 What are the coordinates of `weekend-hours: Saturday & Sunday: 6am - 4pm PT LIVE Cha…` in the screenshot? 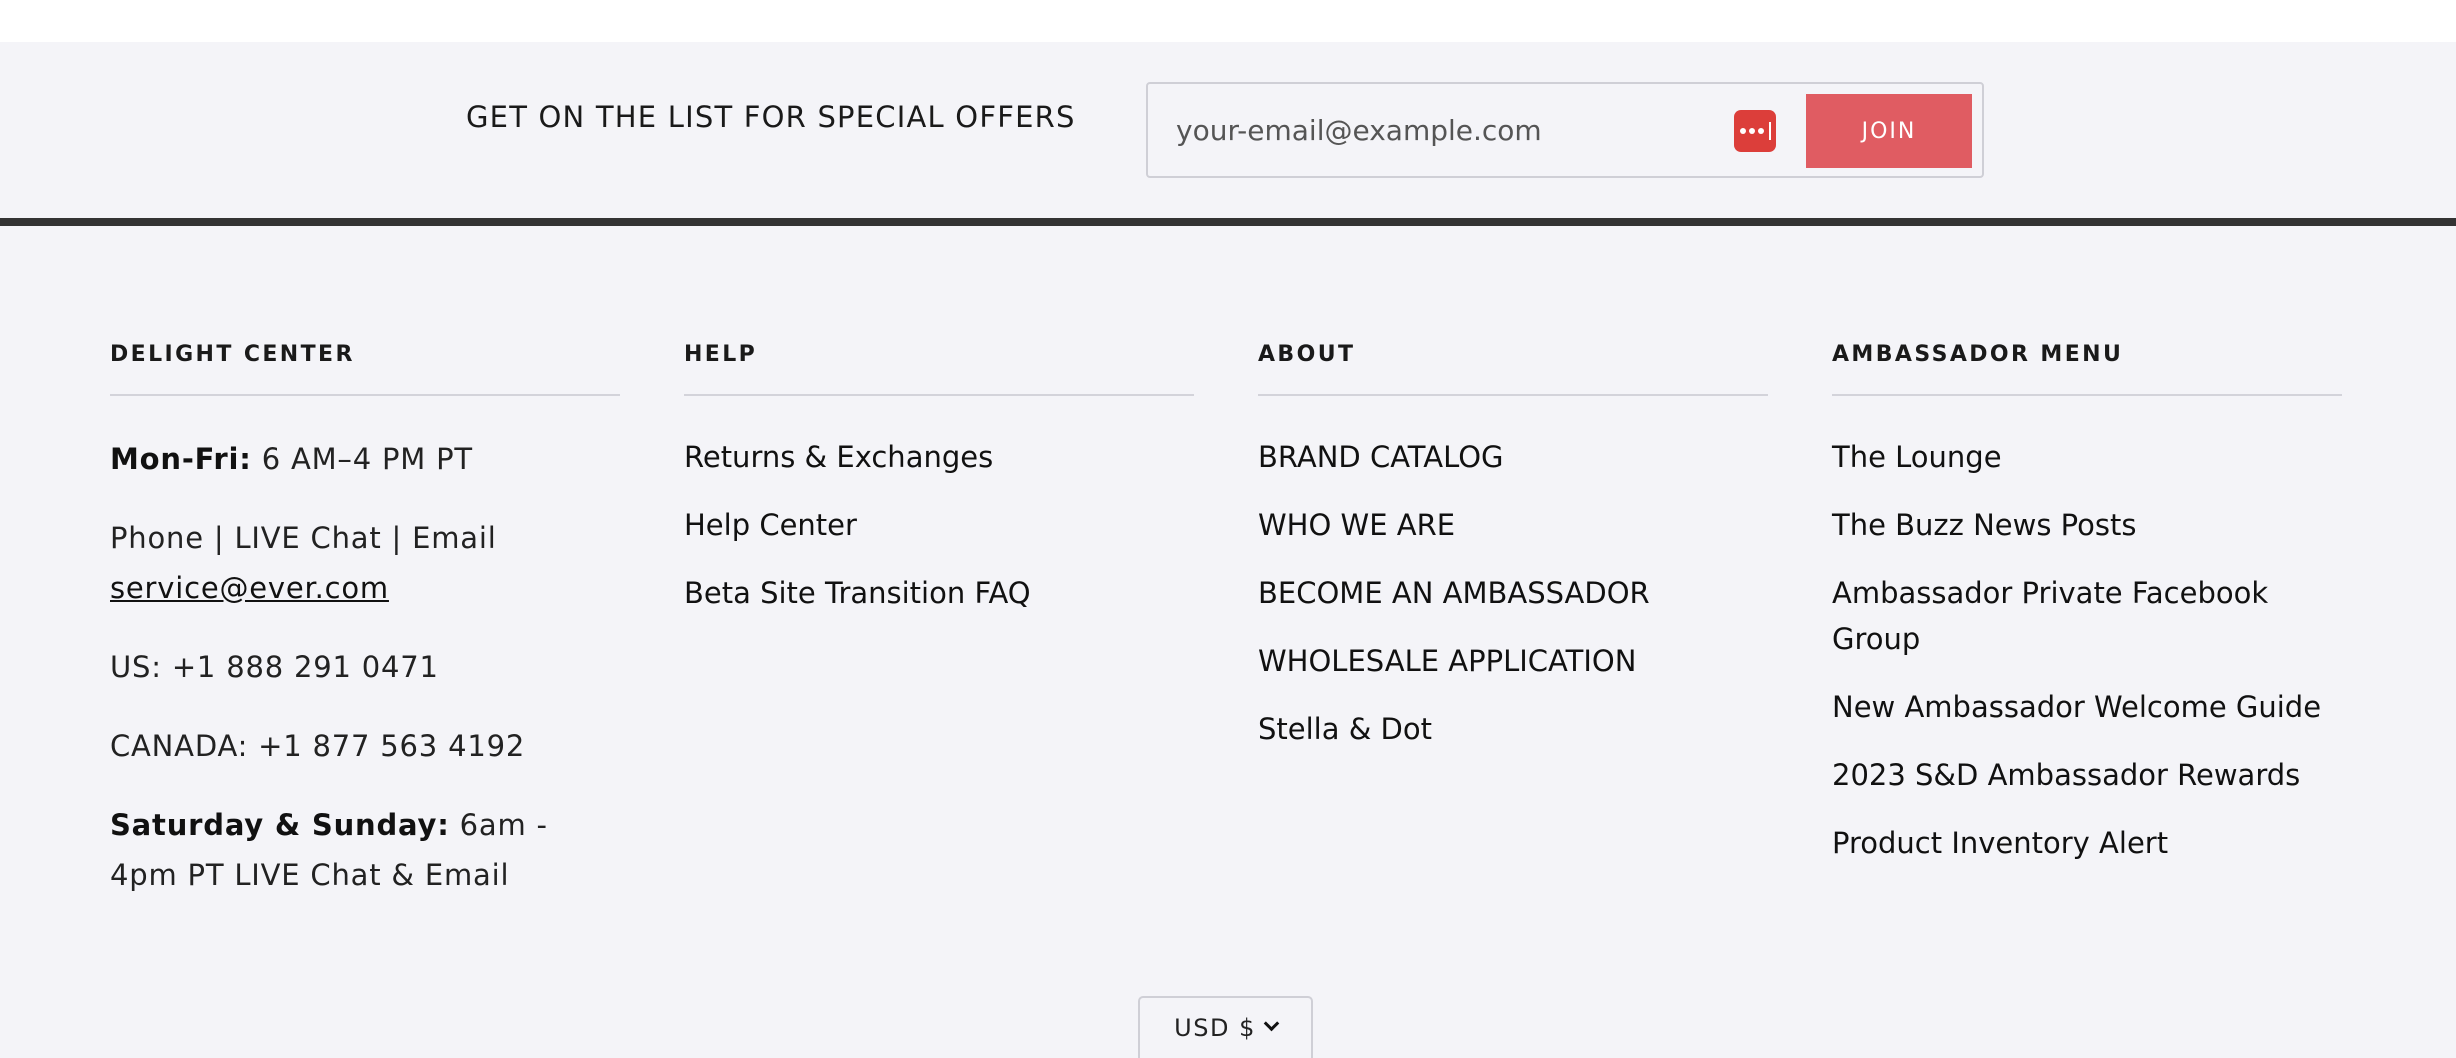 It's located at (360, 850).